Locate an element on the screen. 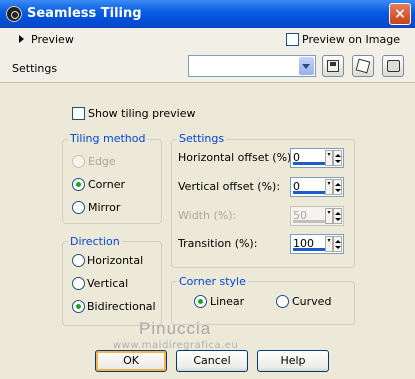 The width and height of the screenshot is (415, 379). width-label: Width (%): is located at coordinates (207, 215).